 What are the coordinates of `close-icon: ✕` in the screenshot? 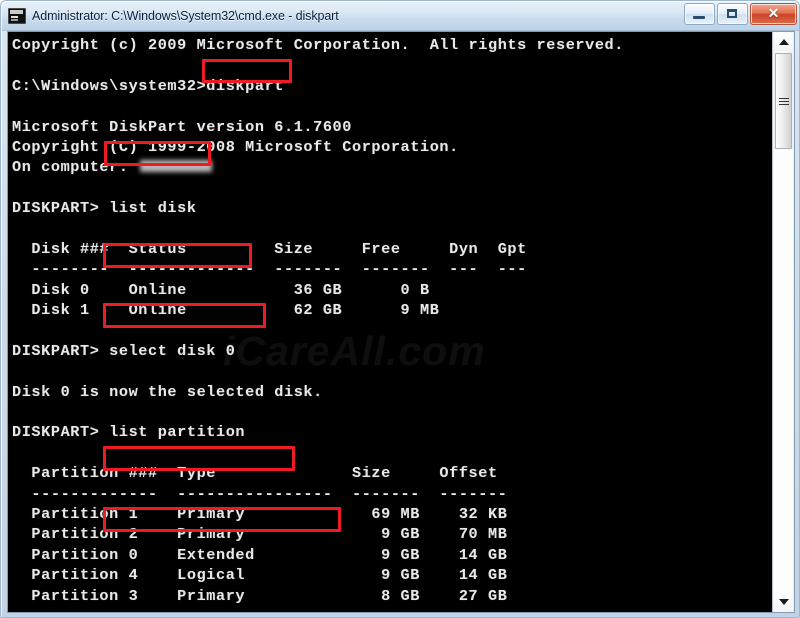 It's located at (773, 13).